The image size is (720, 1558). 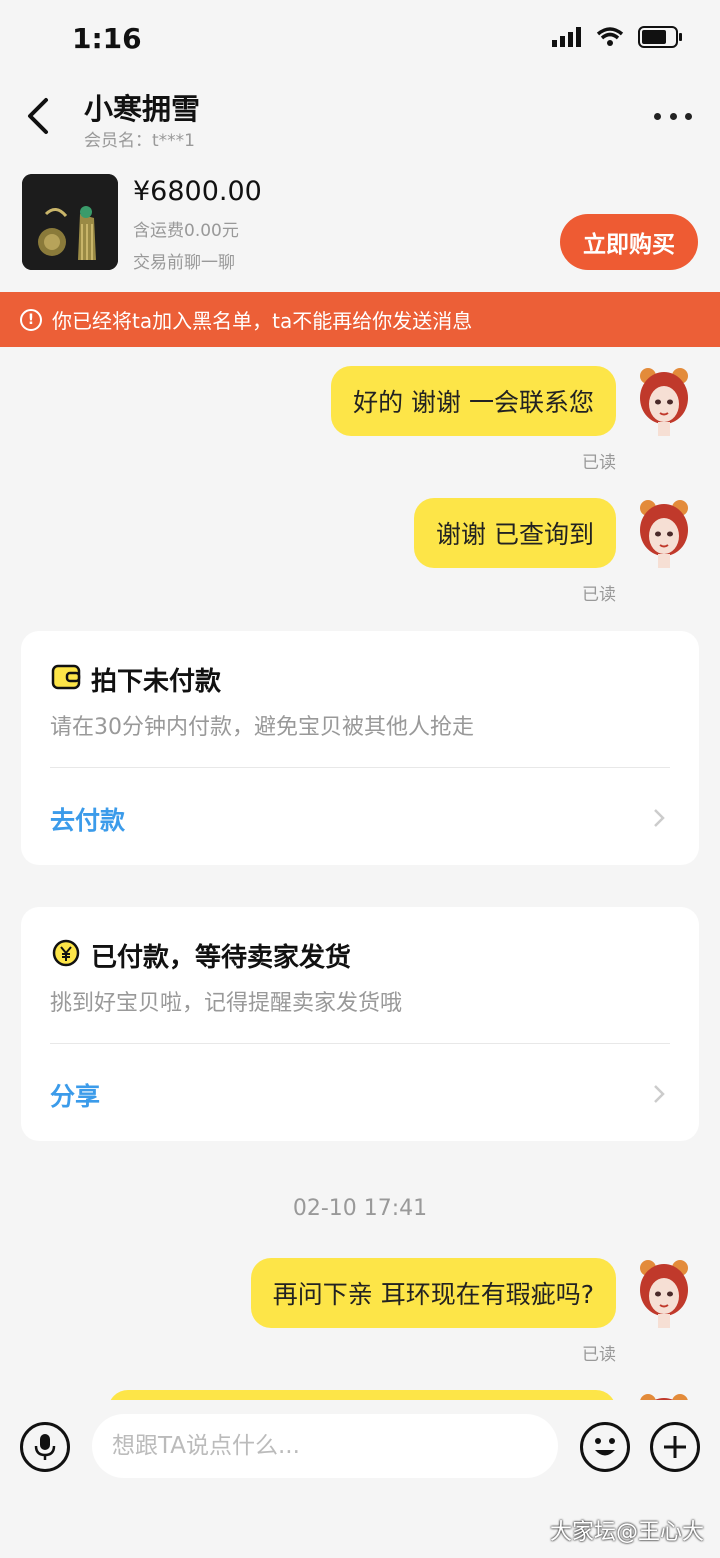 I want to click on contact-name: 小寒拥雪, so click(x=142, y=109).